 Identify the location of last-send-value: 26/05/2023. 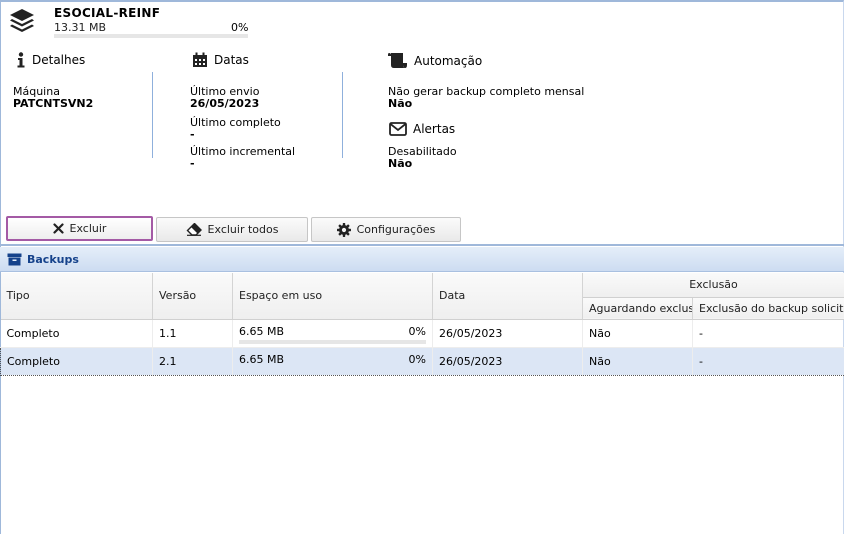
(225, 103).